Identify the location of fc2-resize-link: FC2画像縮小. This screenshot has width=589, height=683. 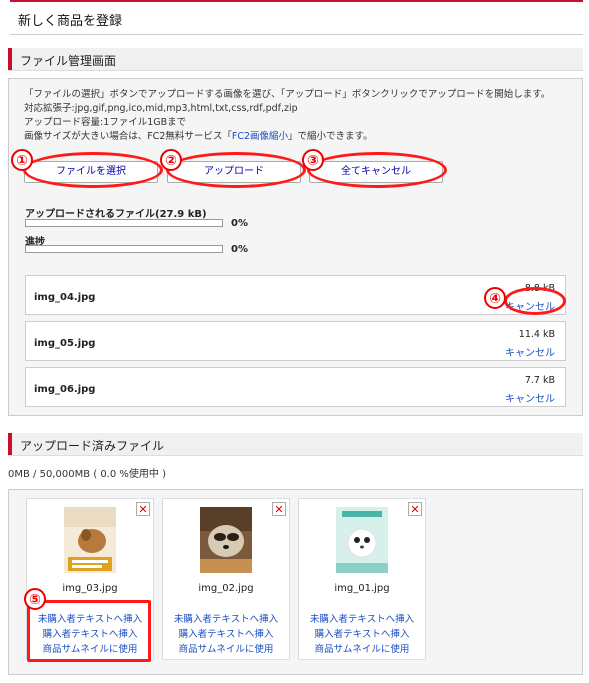
(260, 136).